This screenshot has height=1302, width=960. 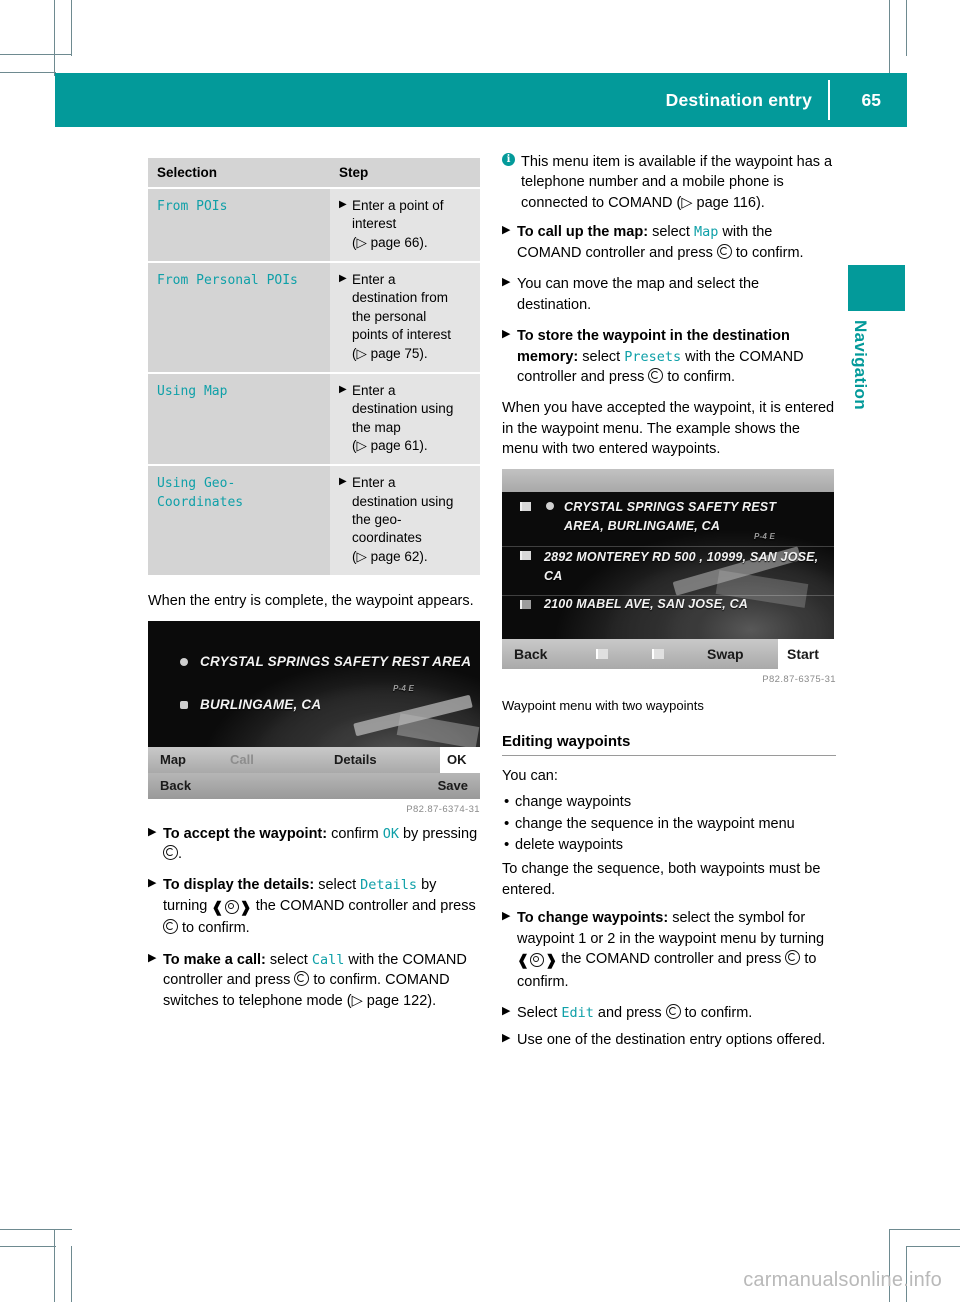 What do you see at coordinates (405, 173) in the screenshot?
I see `table-header-step: Step` at bounding box center [405, 173].